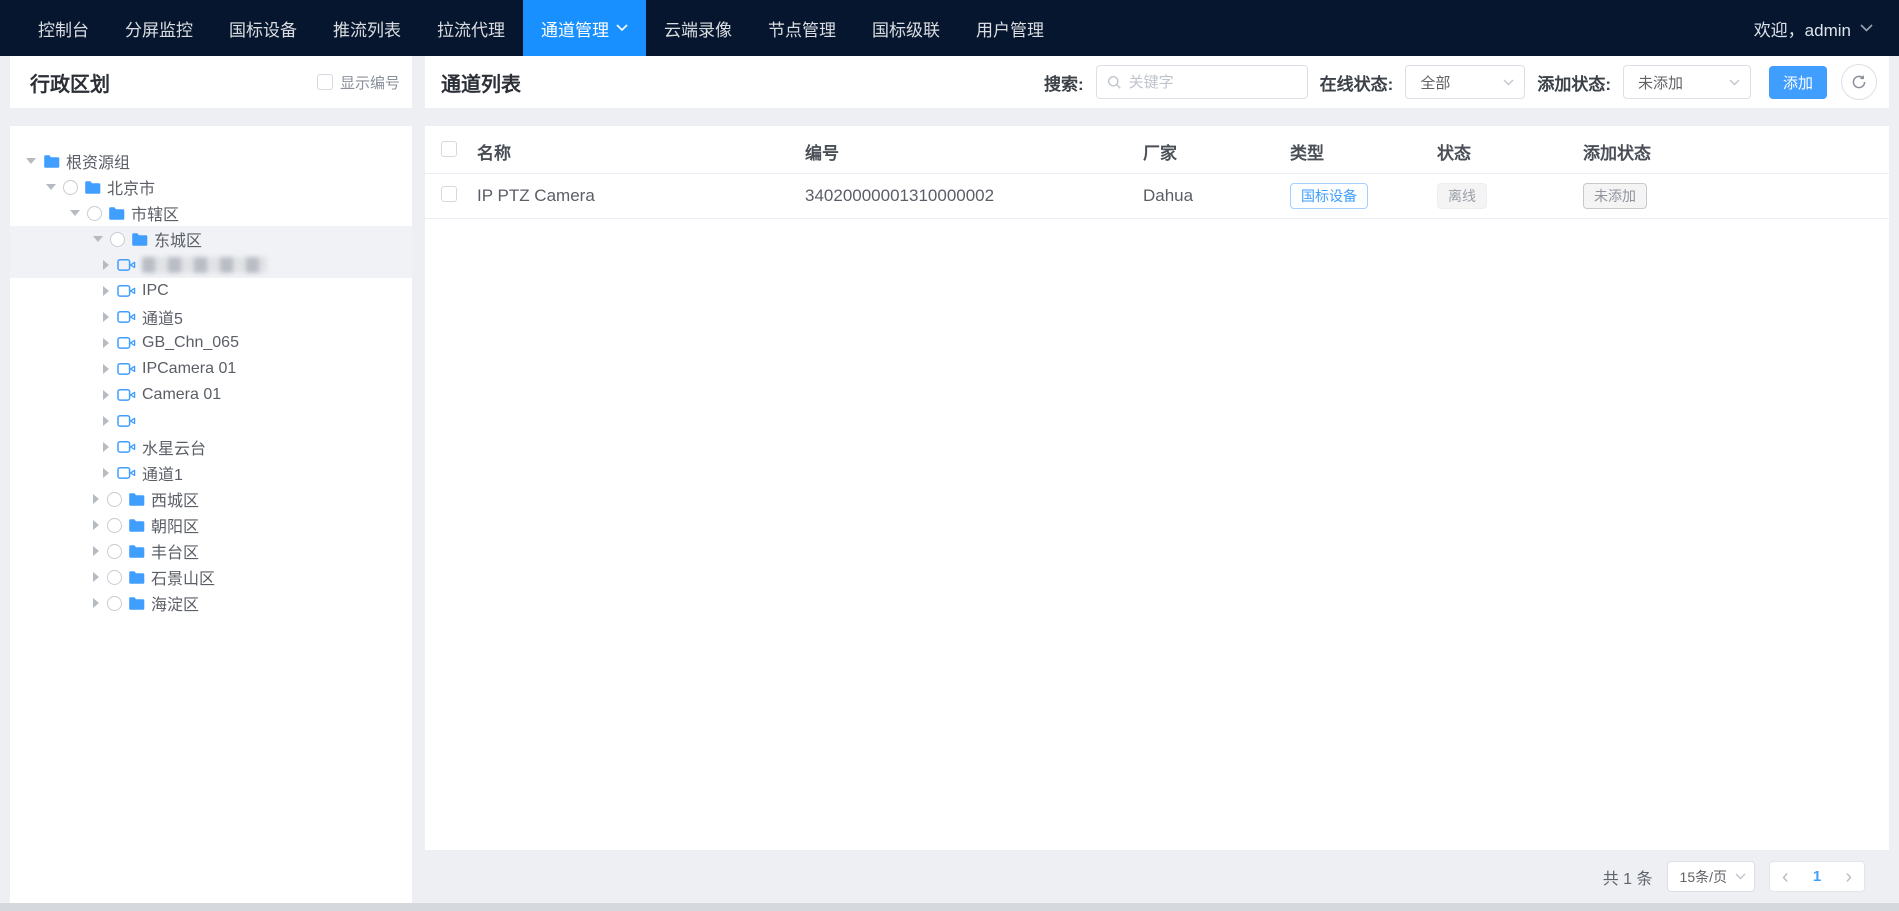 The image size is (1899, 911). Describe the element at coordinates (1307, 153) in the screenshot. I see `column-header: 类型` at that location.